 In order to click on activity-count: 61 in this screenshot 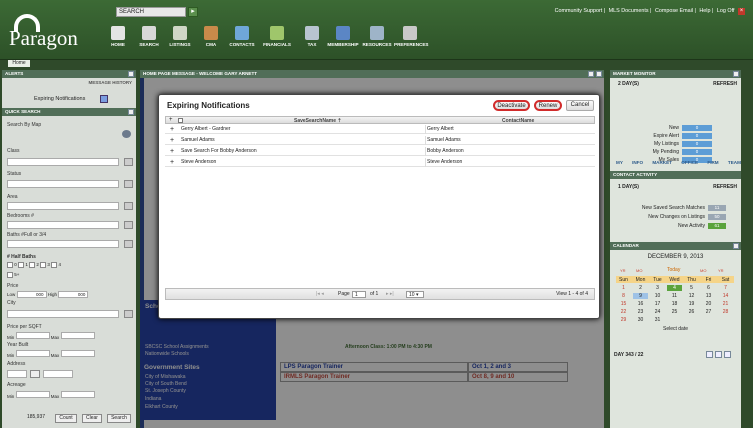, I will do `click(717, 226)`.